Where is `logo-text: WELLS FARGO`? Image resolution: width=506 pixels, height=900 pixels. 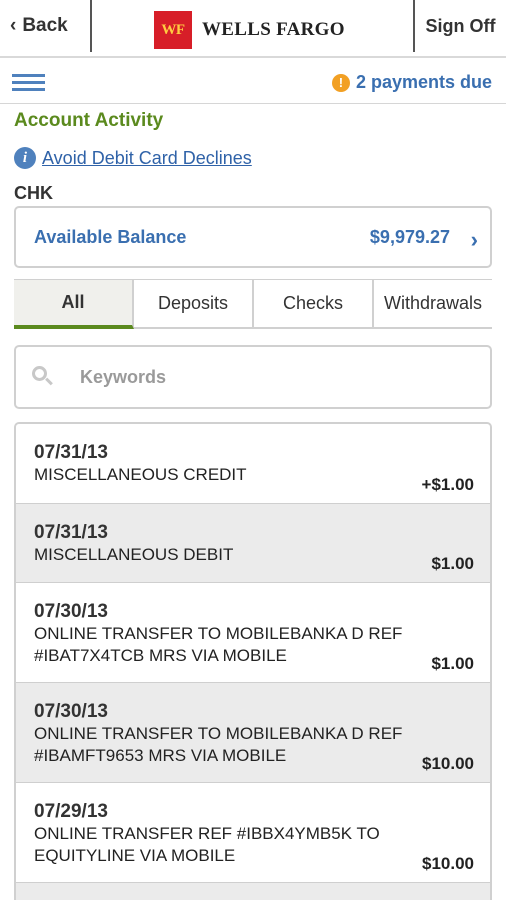
logo-text: WELLS FARGO is located at coordinates (273, 29).